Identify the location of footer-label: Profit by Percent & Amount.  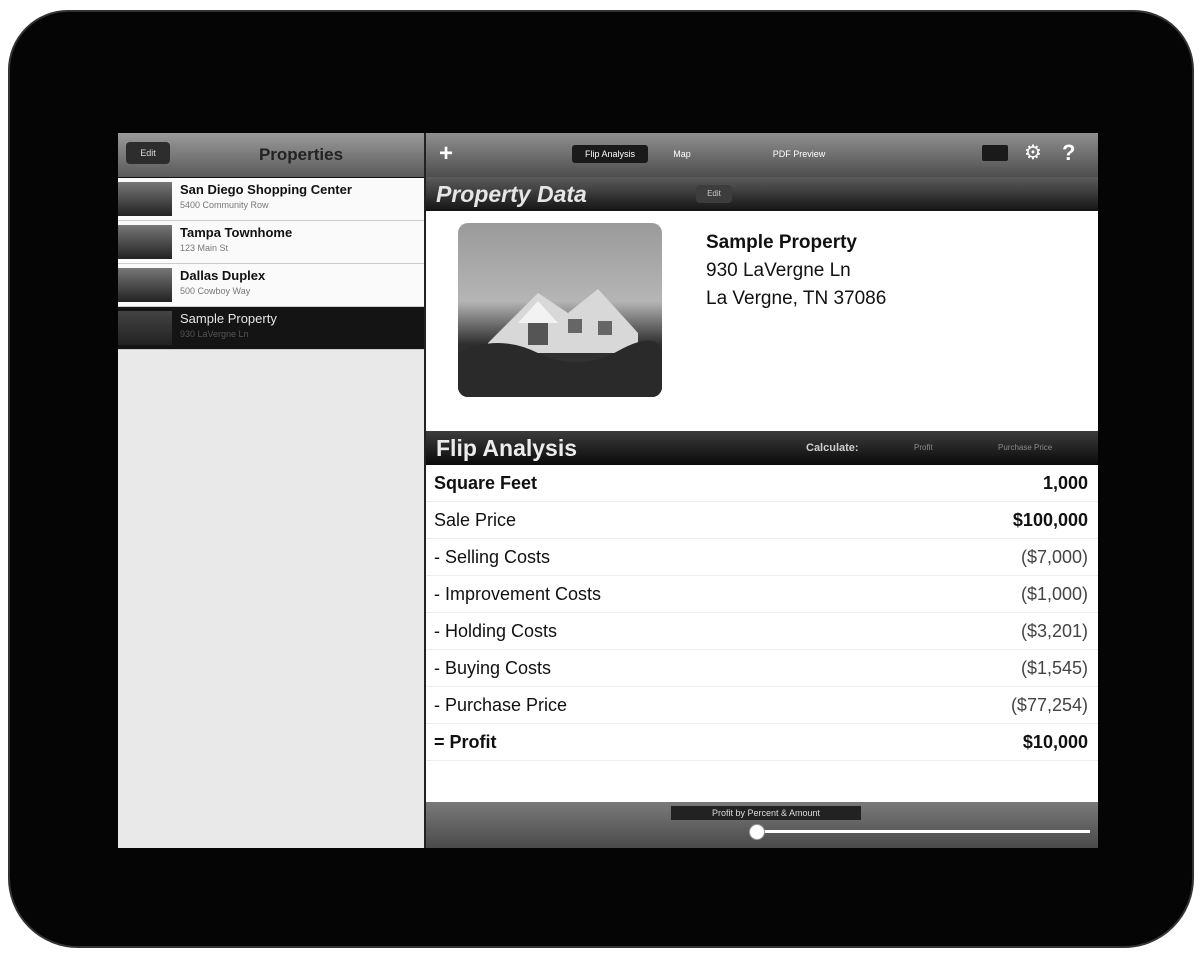
(766, 813).